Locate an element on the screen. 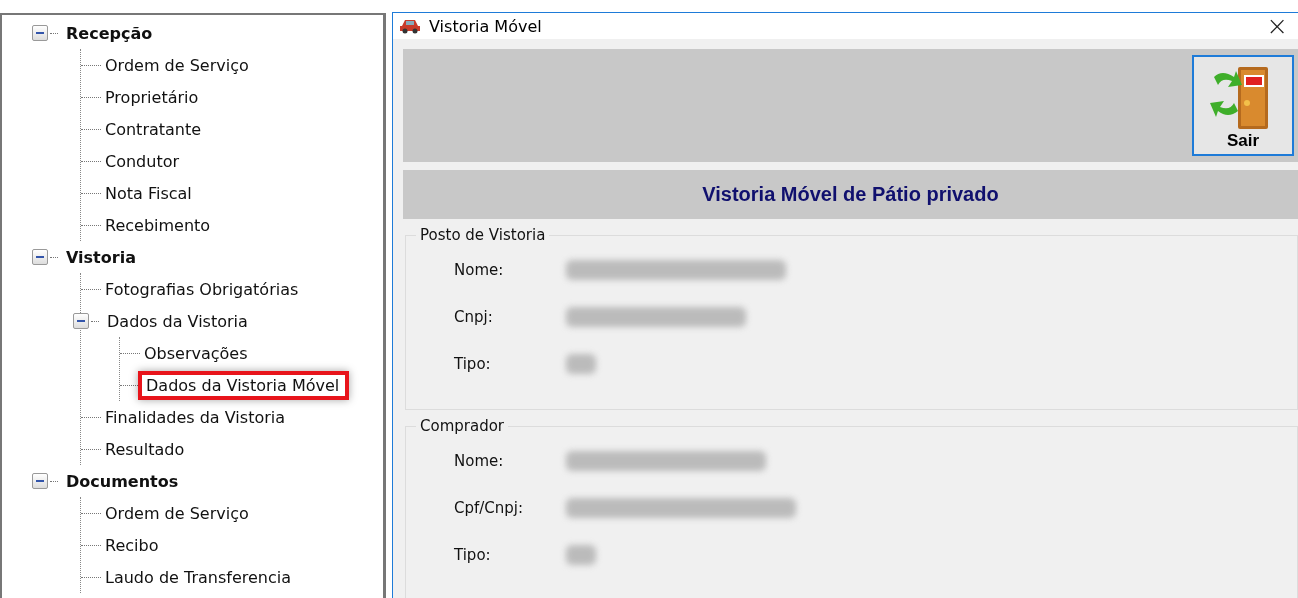  window-title: Vistoria Móvel is located at coordinates (486, 26).